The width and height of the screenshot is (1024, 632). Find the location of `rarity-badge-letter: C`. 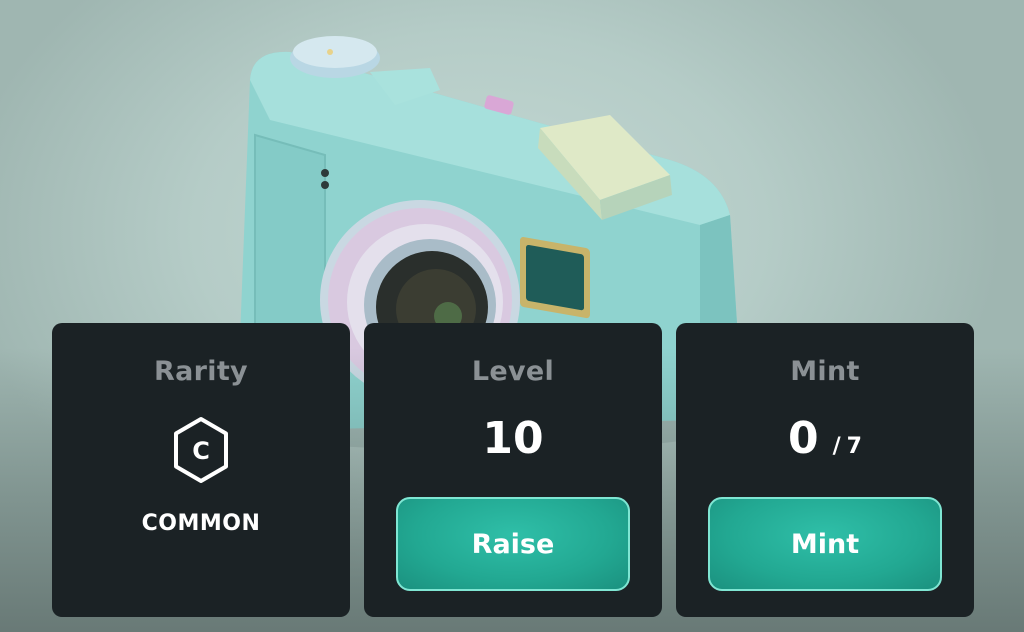

rarity-badge-letter: C is located at coordinates (201, 451).